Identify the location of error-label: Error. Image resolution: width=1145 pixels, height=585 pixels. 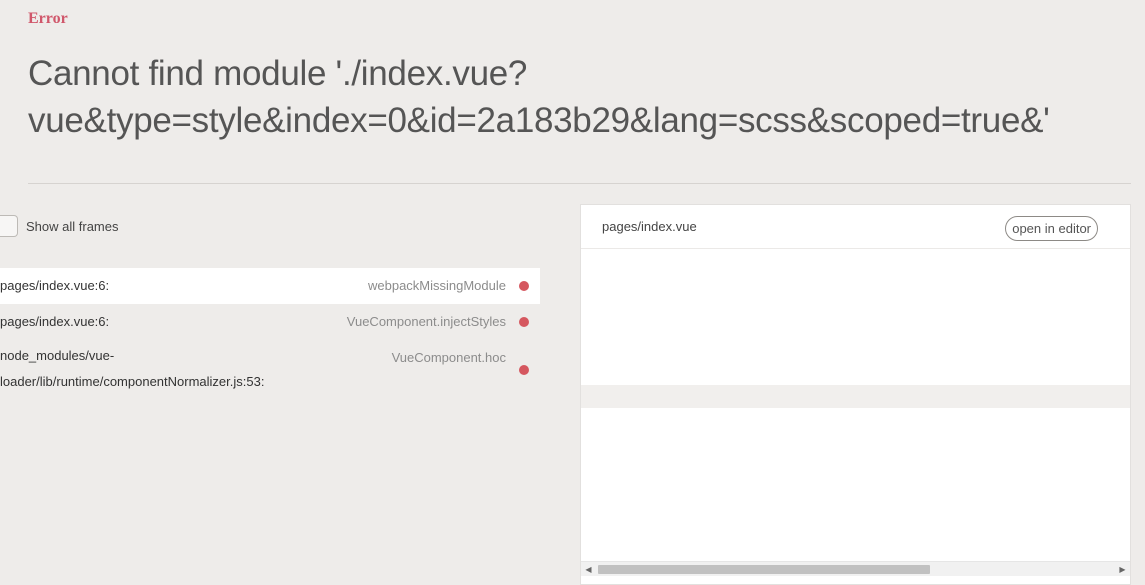
(48, 18).